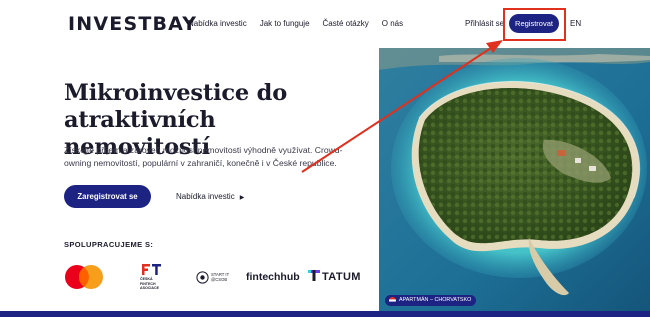 The image size is (650, 317). What do you see at coordinates (217, 24) in the screenshot?
I see `nav-item-investments: Nabídka investic` at bounding box center [217, 24].